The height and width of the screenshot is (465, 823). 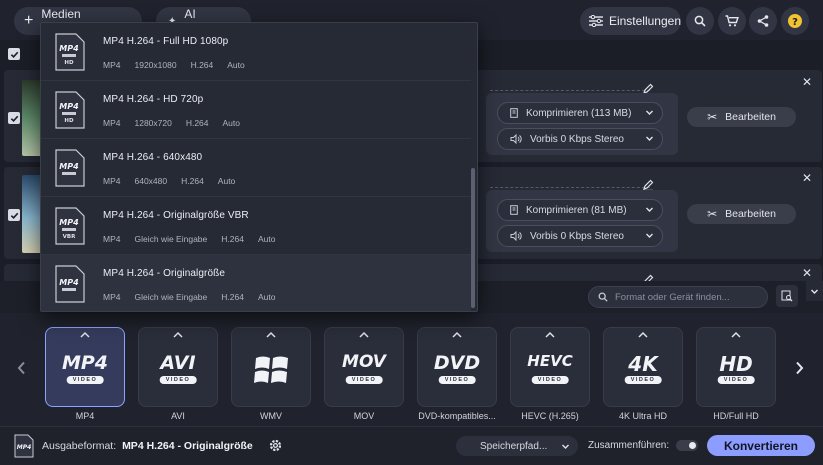 I want to click on settings-label: Einstellungen, so click(x=644, y=21).